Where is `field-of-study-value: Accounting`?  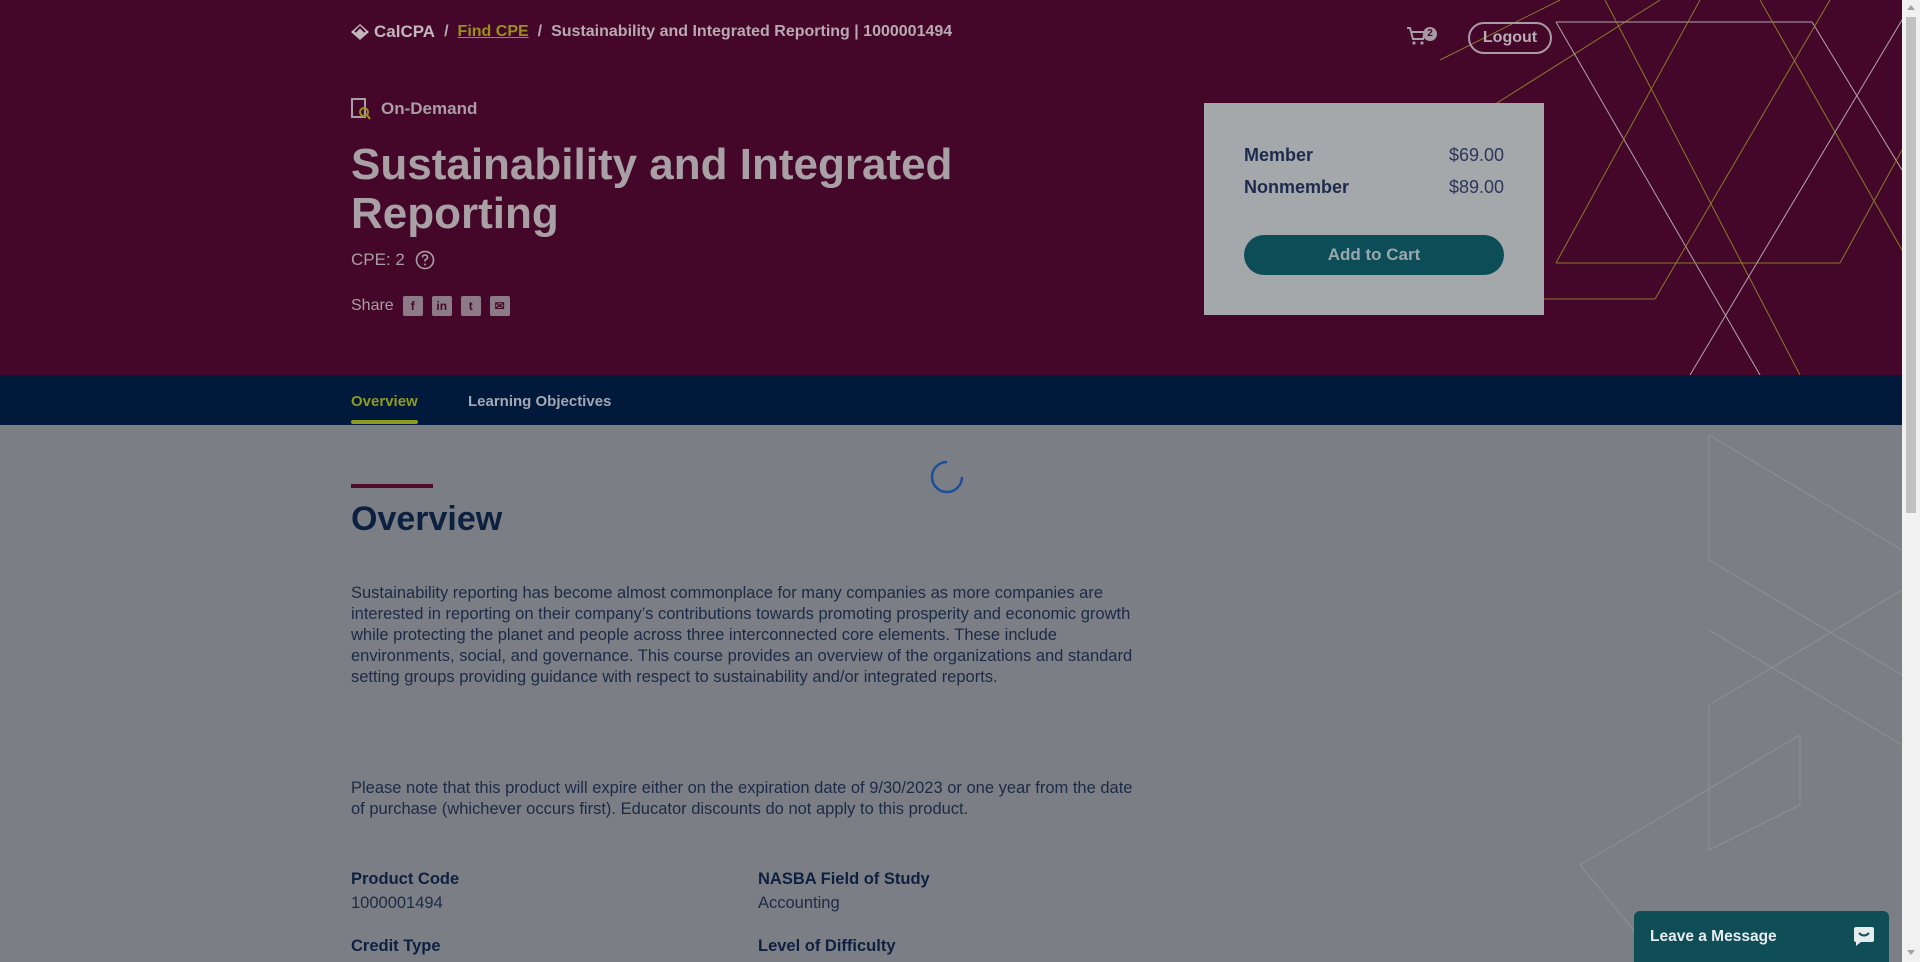 field-of-study-value: Accounting is located at coordinates (799, 903).